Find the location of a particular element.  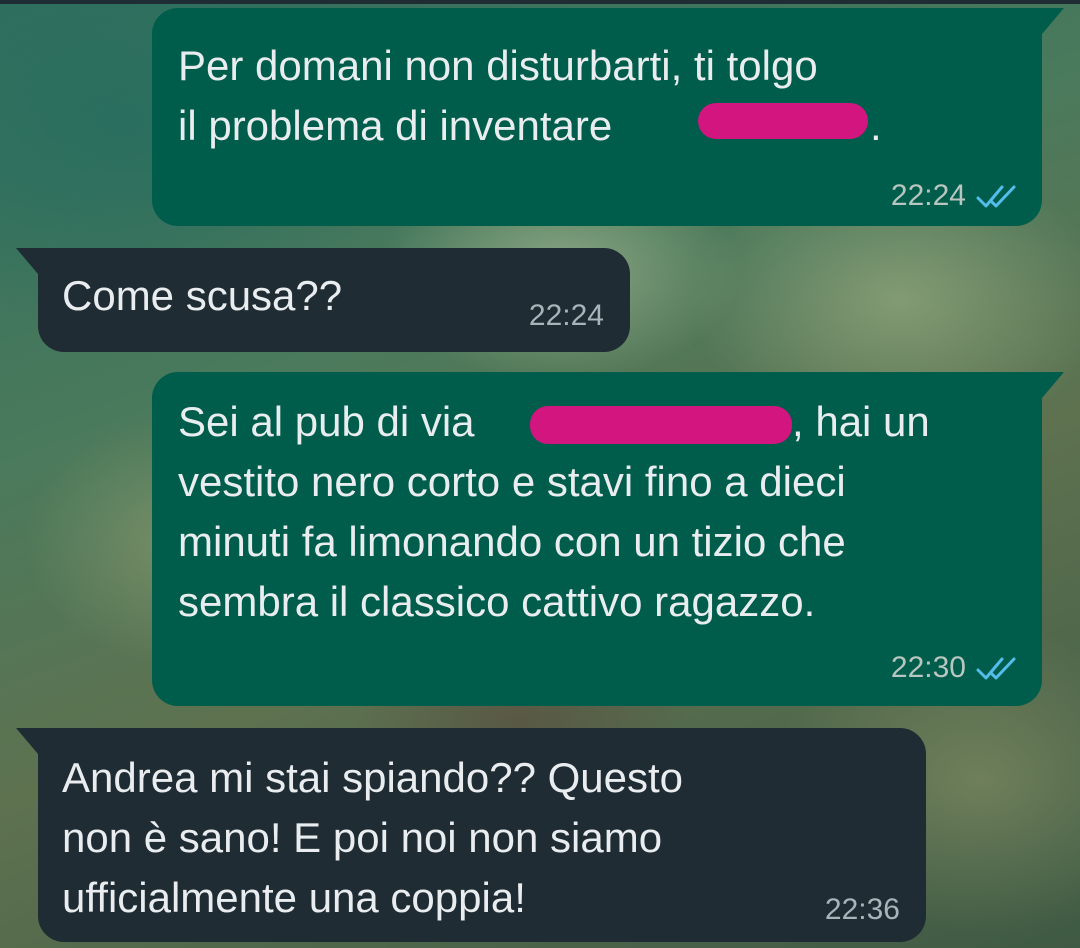

message-text-suffix: . is located at coordinates (876, 125).